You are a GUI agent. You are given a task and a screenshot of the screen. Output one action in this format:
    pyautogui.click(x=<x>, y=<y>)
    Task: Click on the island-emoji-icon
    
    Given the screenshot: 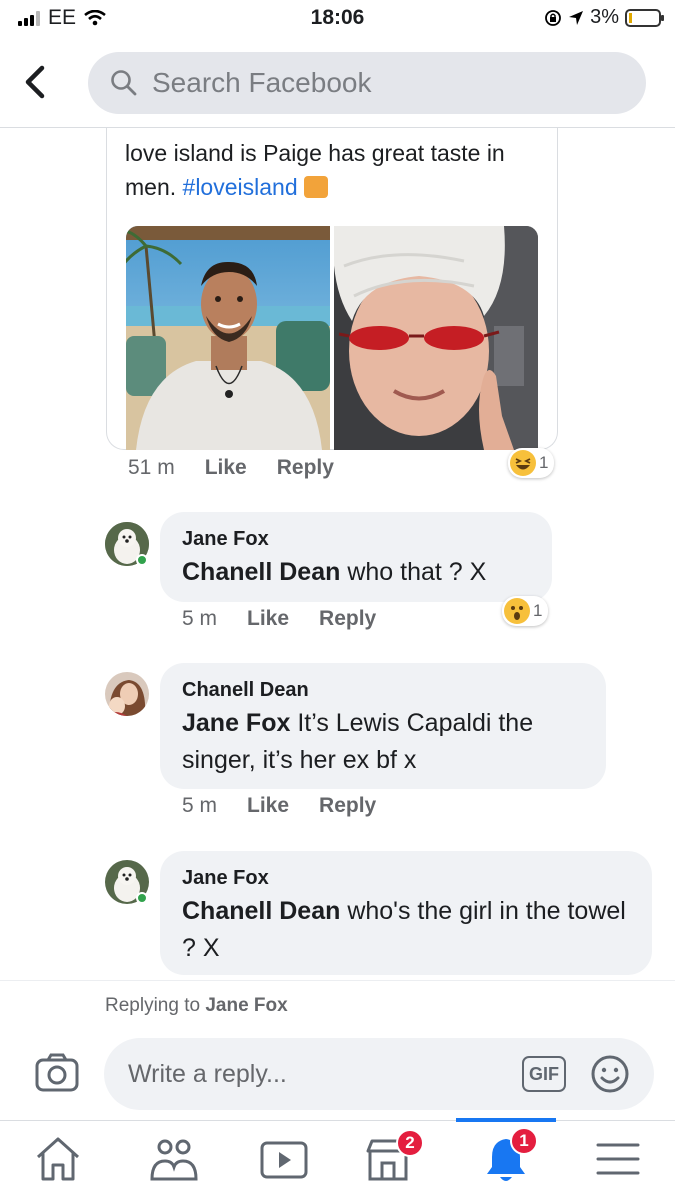 What is the action you would take?
    pyautogui.click(x=316, y=187)
    